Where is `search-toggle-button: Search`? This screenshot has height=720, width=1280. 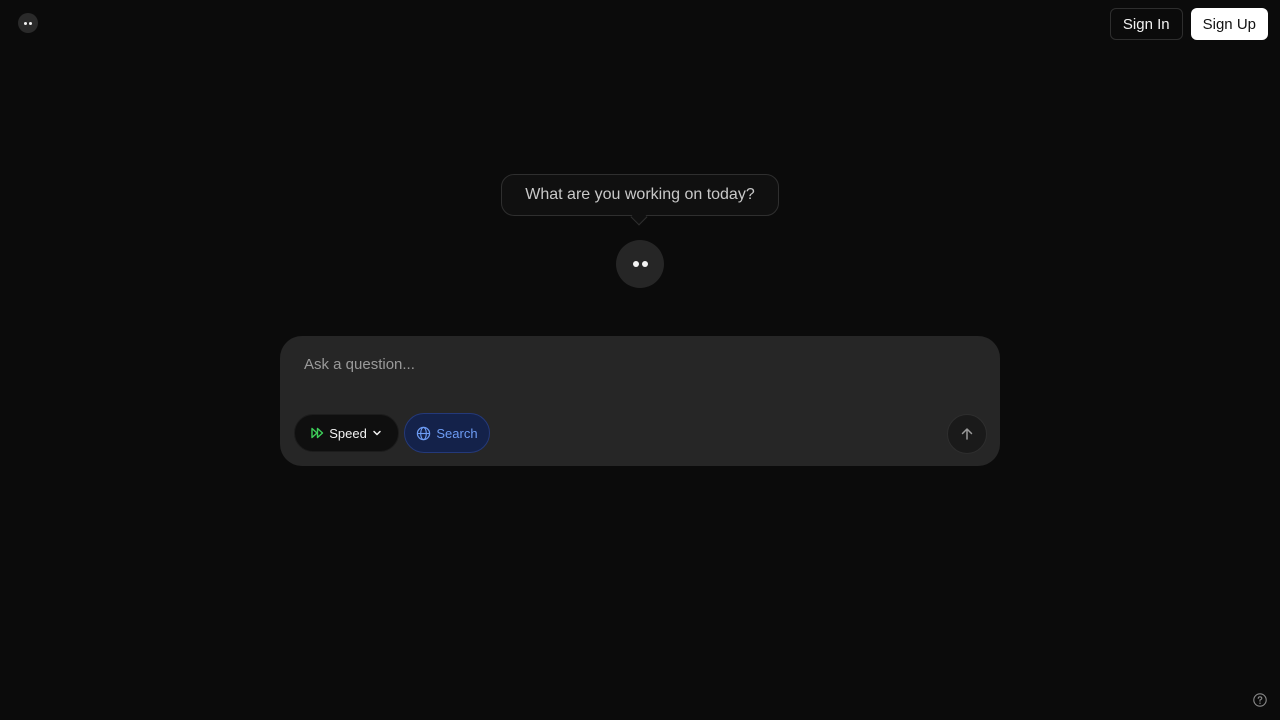
search-toggle-button: Search is located at coordinates (447, 433).